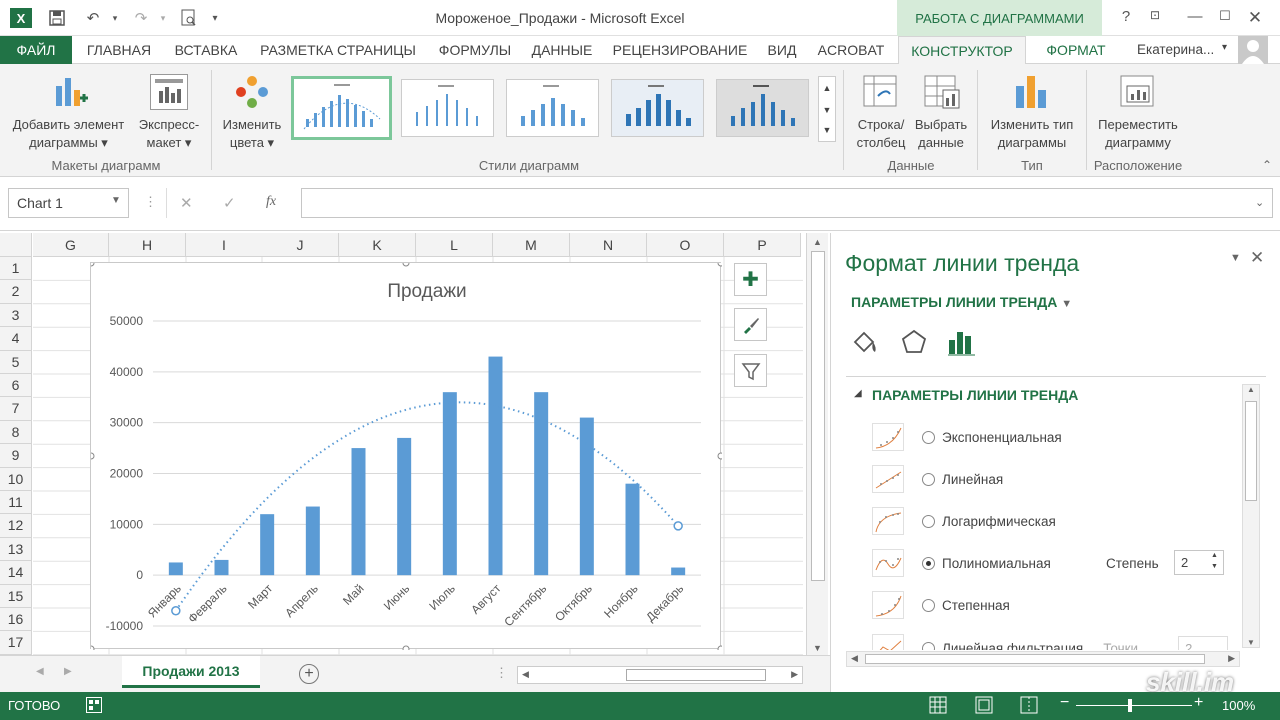 The image size is (1280, 720). What do you see at coordinates (1064, 703) in the screenshot?
I see `zoom-out-icon: −` at bounding box center [1064, 703].